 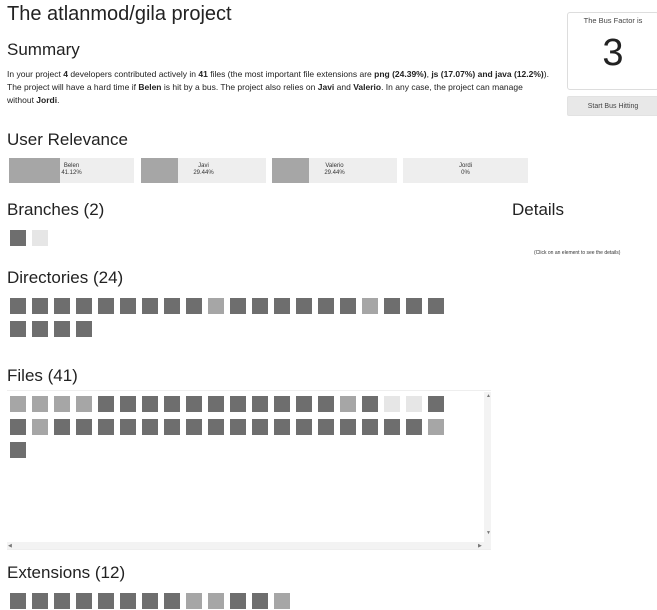 What do you see at coordinates (577, 253) in the screenshot?
I see `details-hint: (Click on an element to see the details)` at bounding box center [577, 253].